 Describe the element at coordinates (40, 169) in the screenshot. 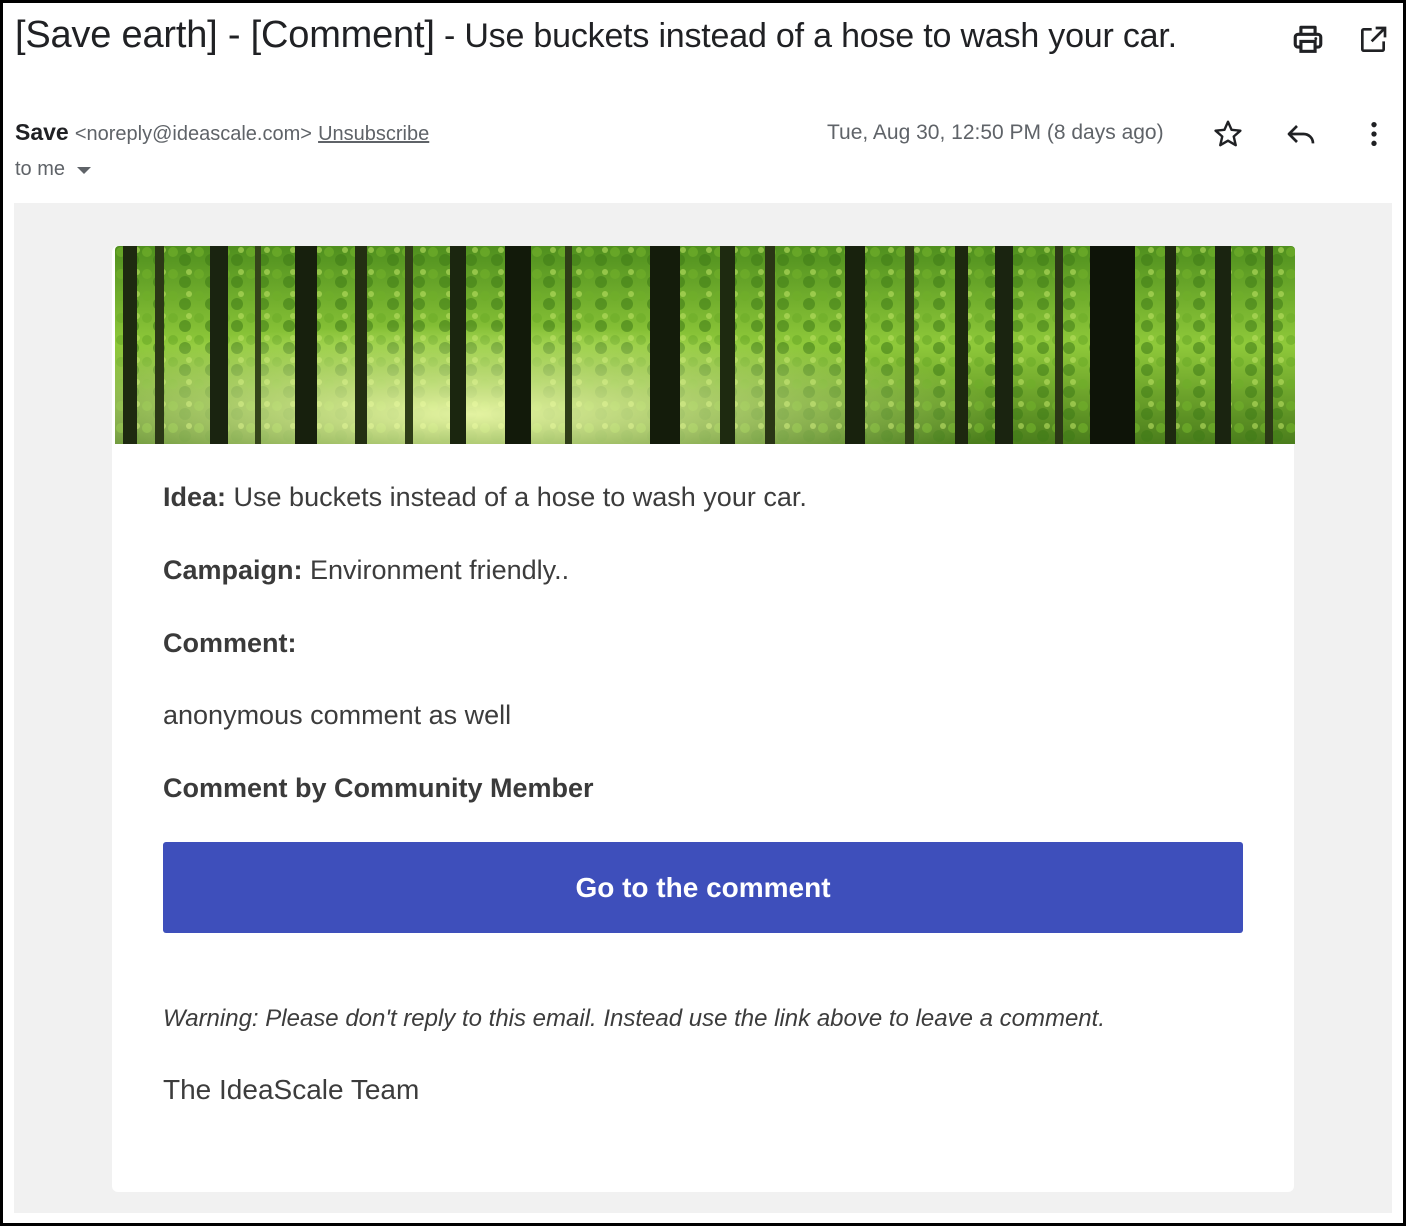

I see `recipient-label: to me` at that location.